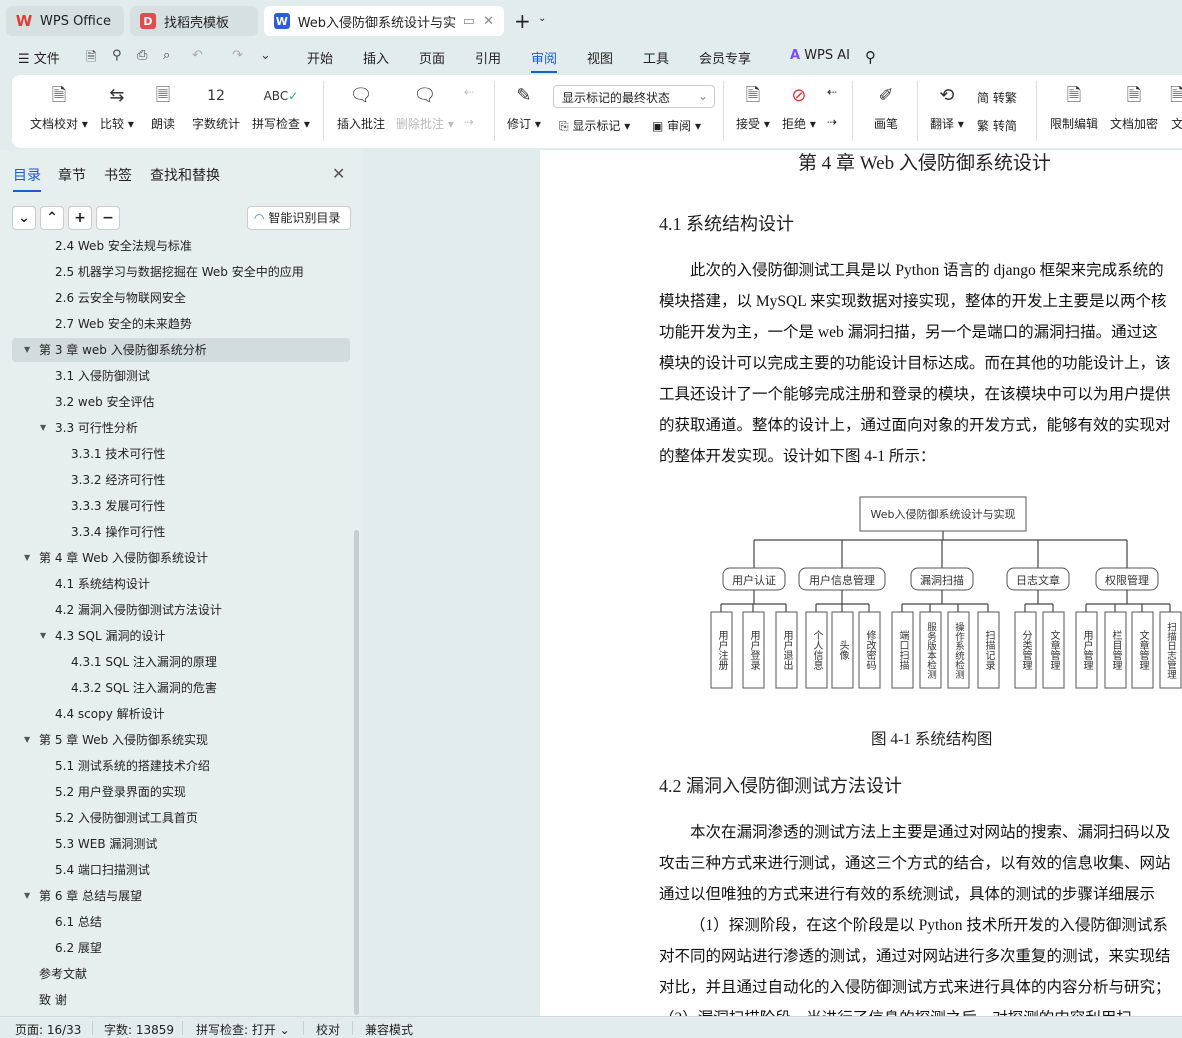 The width and height of the screenshot is (1182, 1038). What do you see at coordinates (181, 870) in the screenshot?
I see `toc-item: 5.4 端口扫描测试` at bounding box center [181, 870].